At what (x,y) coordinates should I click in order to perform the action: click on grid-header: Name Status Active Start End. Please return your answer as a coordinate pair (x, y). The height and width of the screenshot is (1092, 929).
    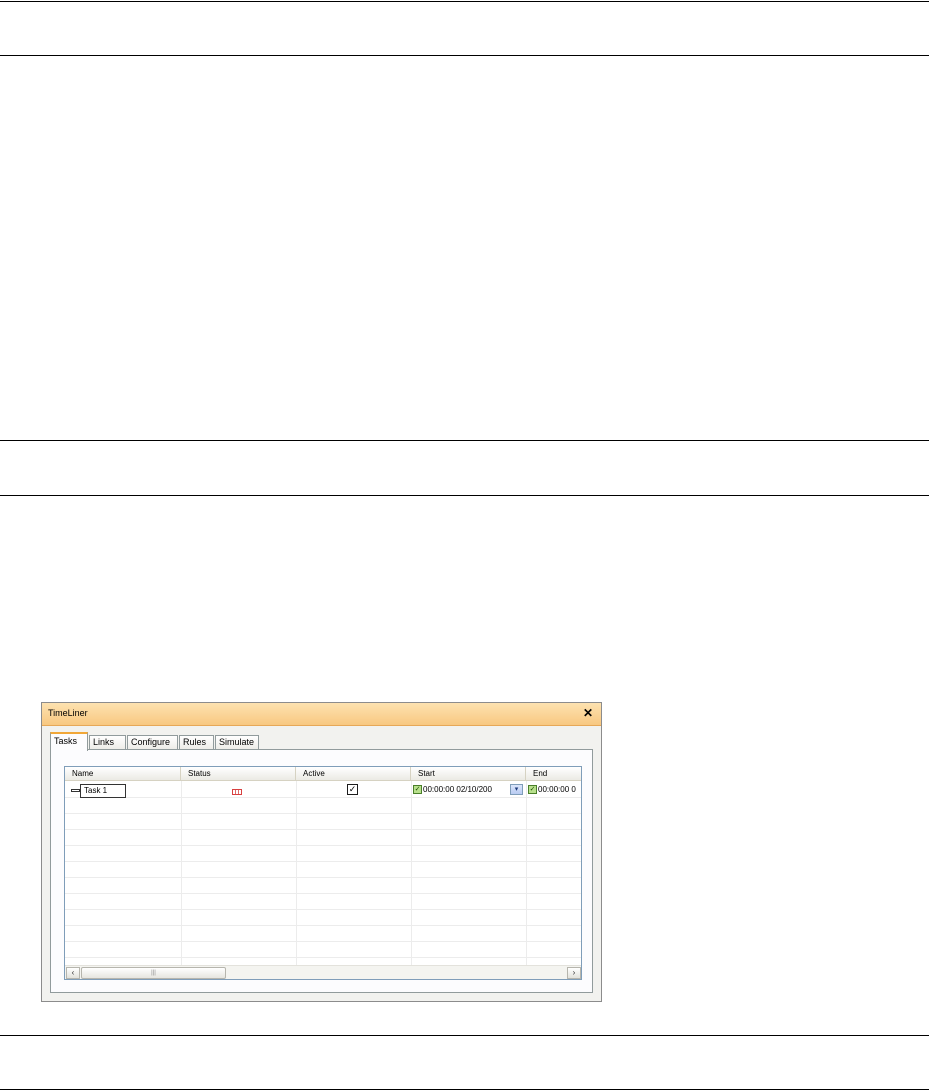
    Looking at the image, I should click on (323, 774).